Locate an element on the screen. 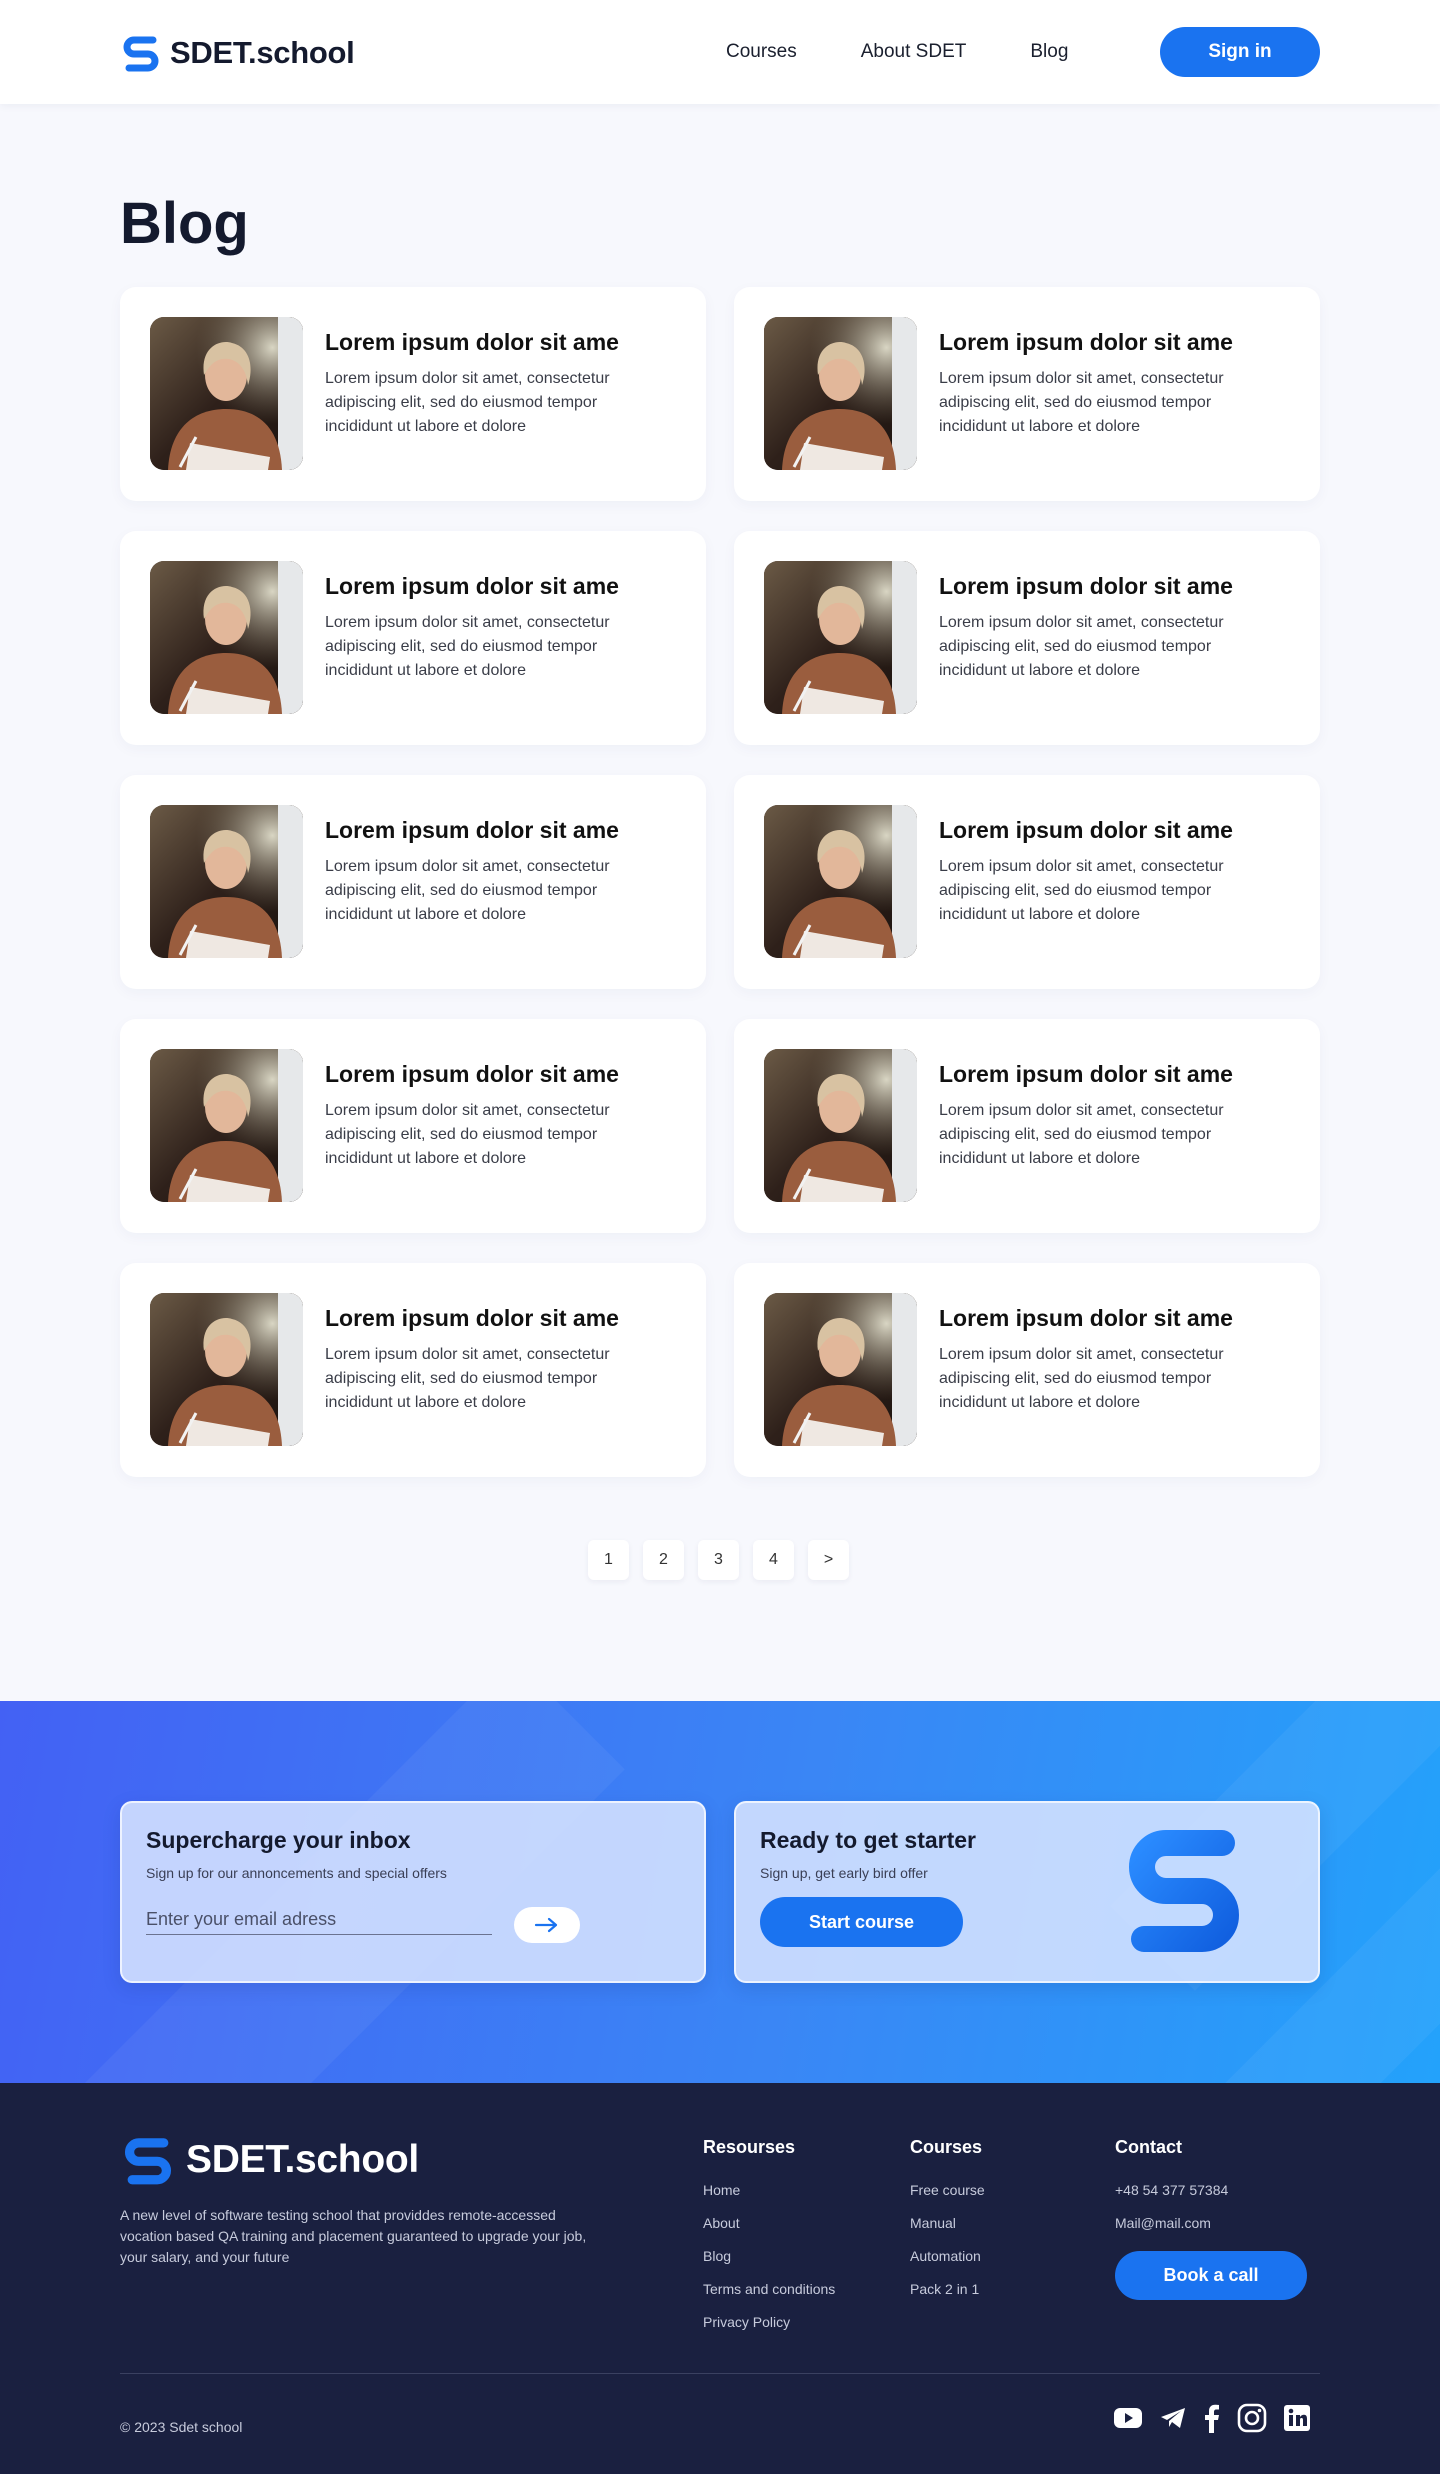 This screenshot has height=2474, width=1440. logo-text: SDET.school is located at coordinates (262, 52).